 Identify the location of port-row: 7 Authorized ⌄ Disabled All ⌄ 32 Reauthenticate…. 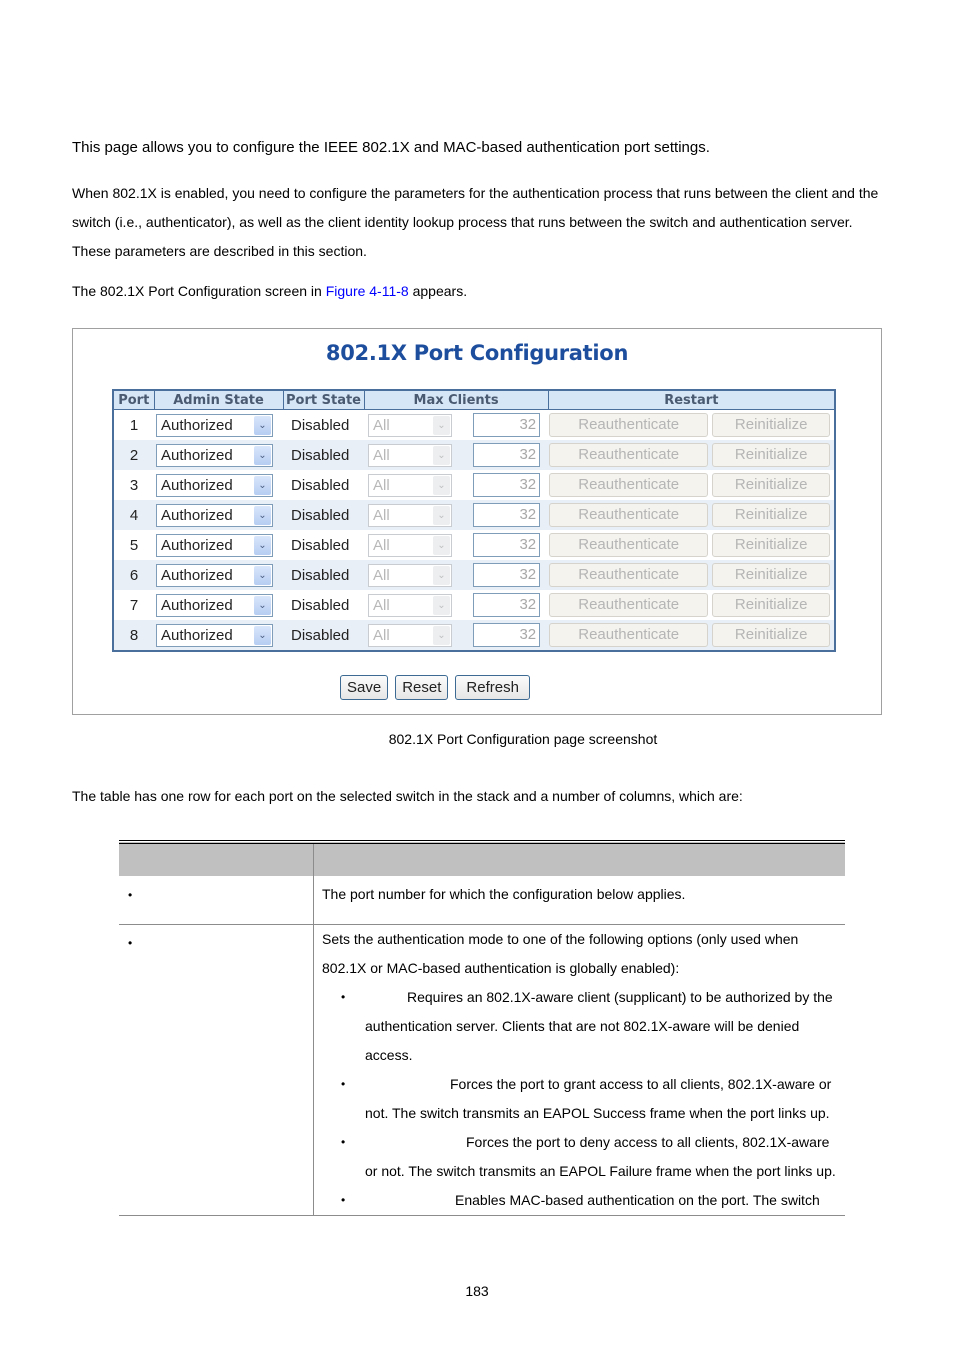
(474, 605).